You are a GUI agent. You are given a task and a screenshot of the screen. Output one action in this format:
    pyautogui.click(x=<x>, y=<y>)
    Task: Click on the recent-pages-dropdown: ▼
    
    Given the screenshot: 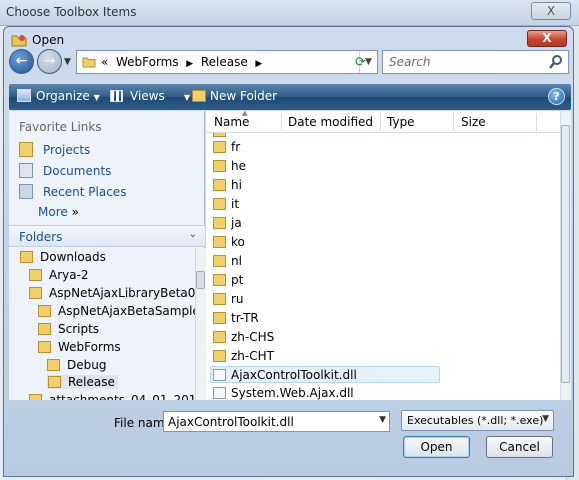 What is the action you would take?
    pyautogui.click(x=67, y=62)
    